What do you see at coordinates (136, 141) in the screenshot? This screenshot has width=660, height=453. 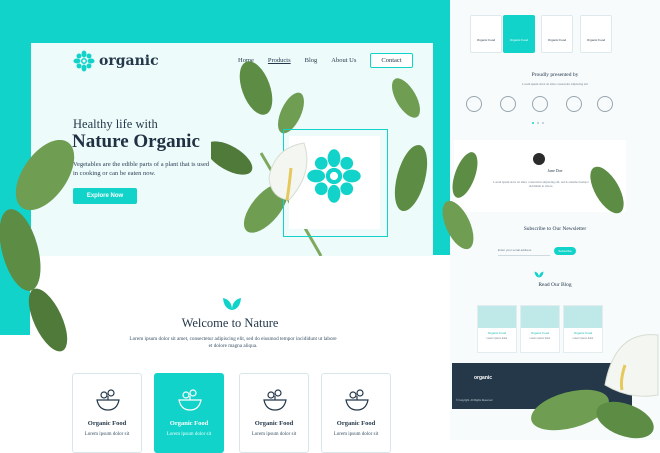 I see `hero-title: Nature Organic` at bounding box center [136, 141].